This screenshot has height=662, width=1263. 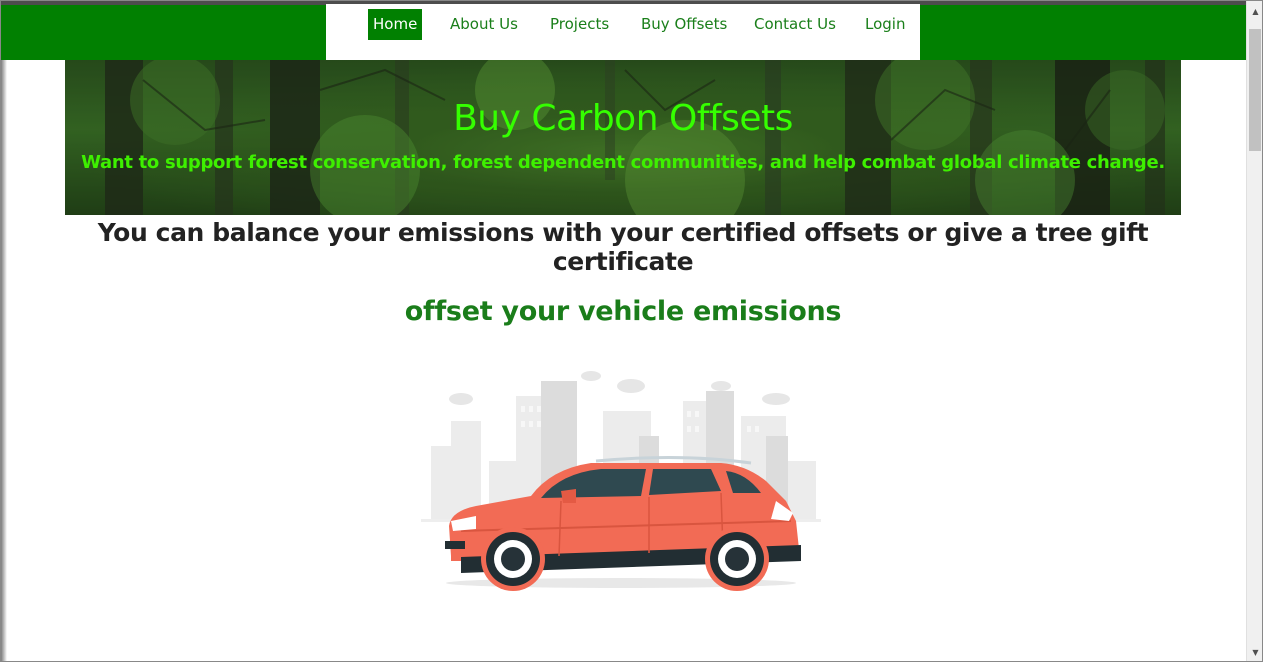 What do you see at coordinates (1254, 11) in the screenshot?
I see `scroll-up-arrow-icon: ▲` at bounding box center [1254, 11].